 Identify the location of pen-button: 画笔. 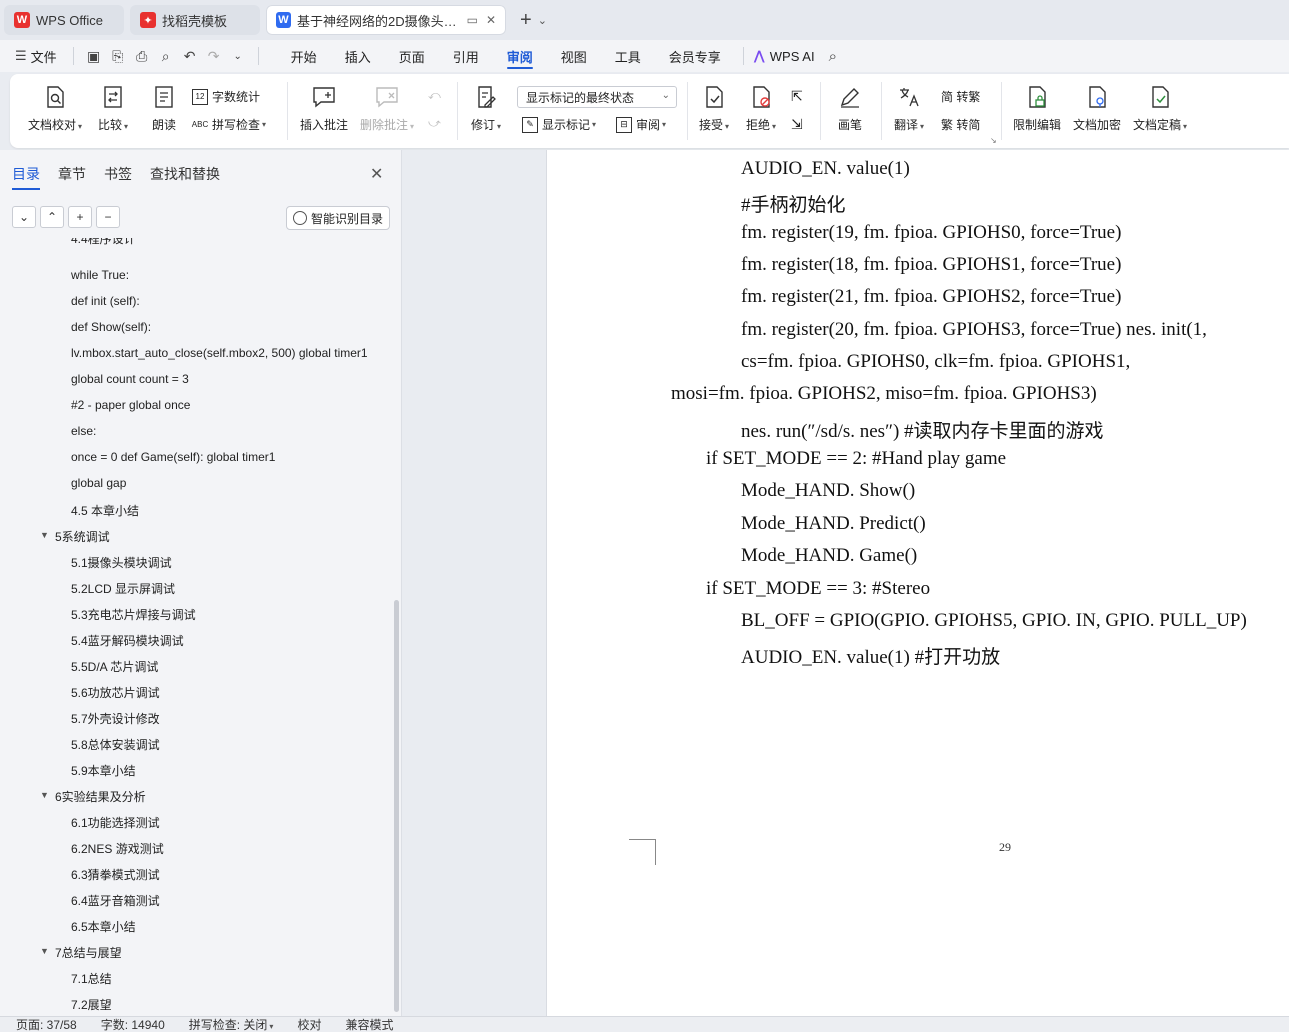
(850, 108).